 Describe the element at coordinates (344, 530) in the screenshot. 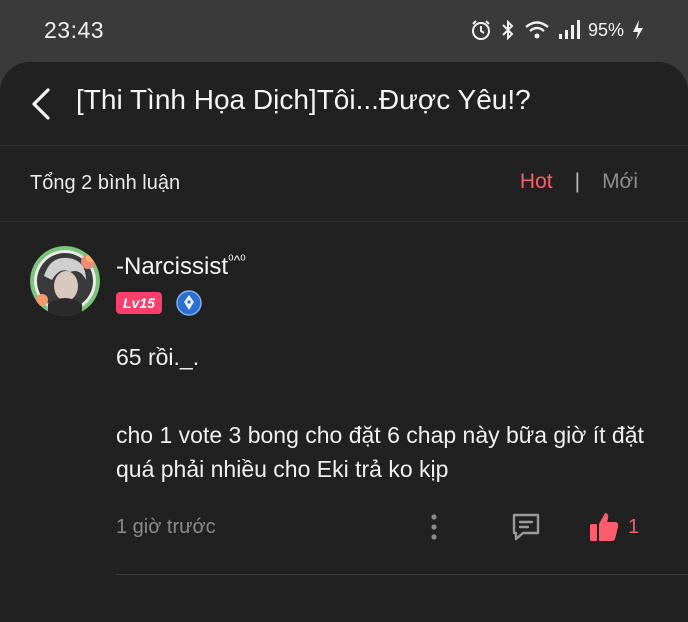

I see `comment-footer: 1 giờ trước 1` at that location.